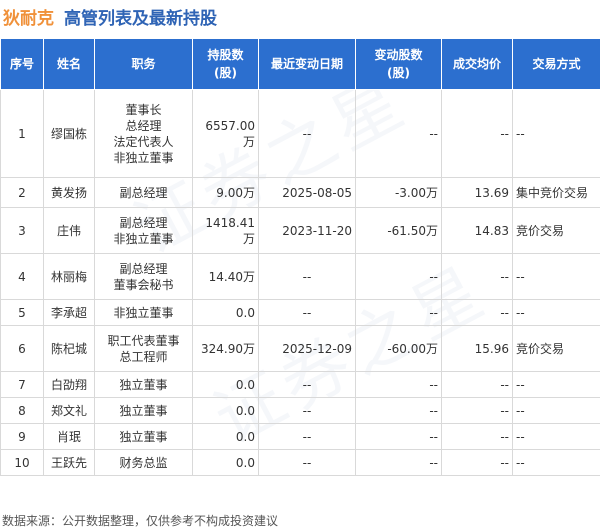  I want to click on avg-price: 14.83, so click(477, 230).